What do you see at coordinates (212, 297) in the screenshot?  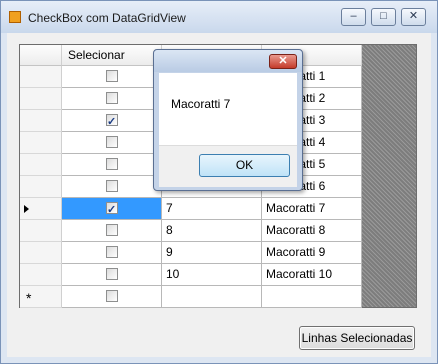 I see `new-id-cell` at bounding box center [212, 297].